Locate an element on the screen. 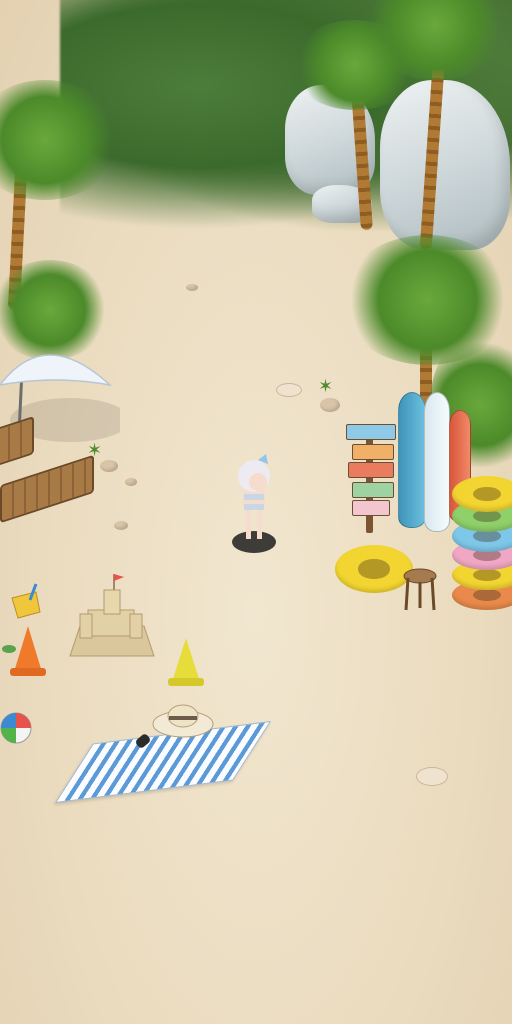  sandcastle is located at coordinates (112, 615).